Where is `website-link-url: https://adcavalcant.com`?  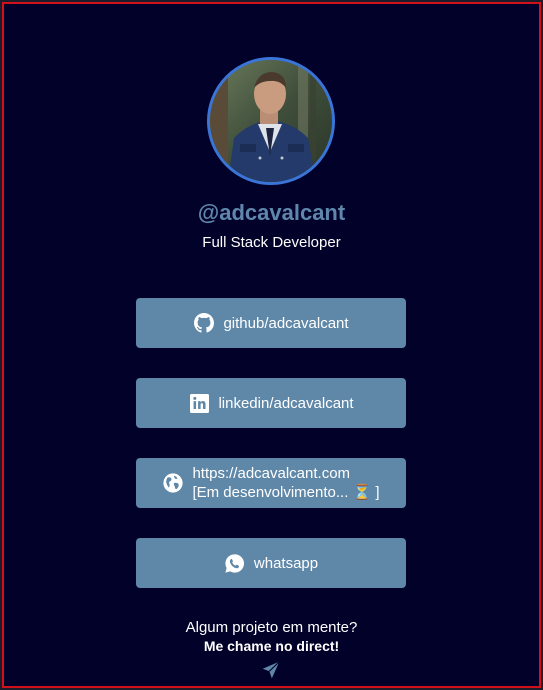 website-link-url: https://adcavalcant.com is located at coordinates (271, 473).